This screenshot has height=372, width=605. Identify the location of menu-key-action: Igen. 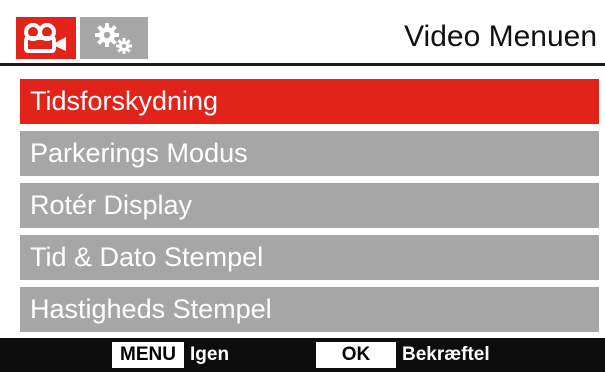
(210, 354).